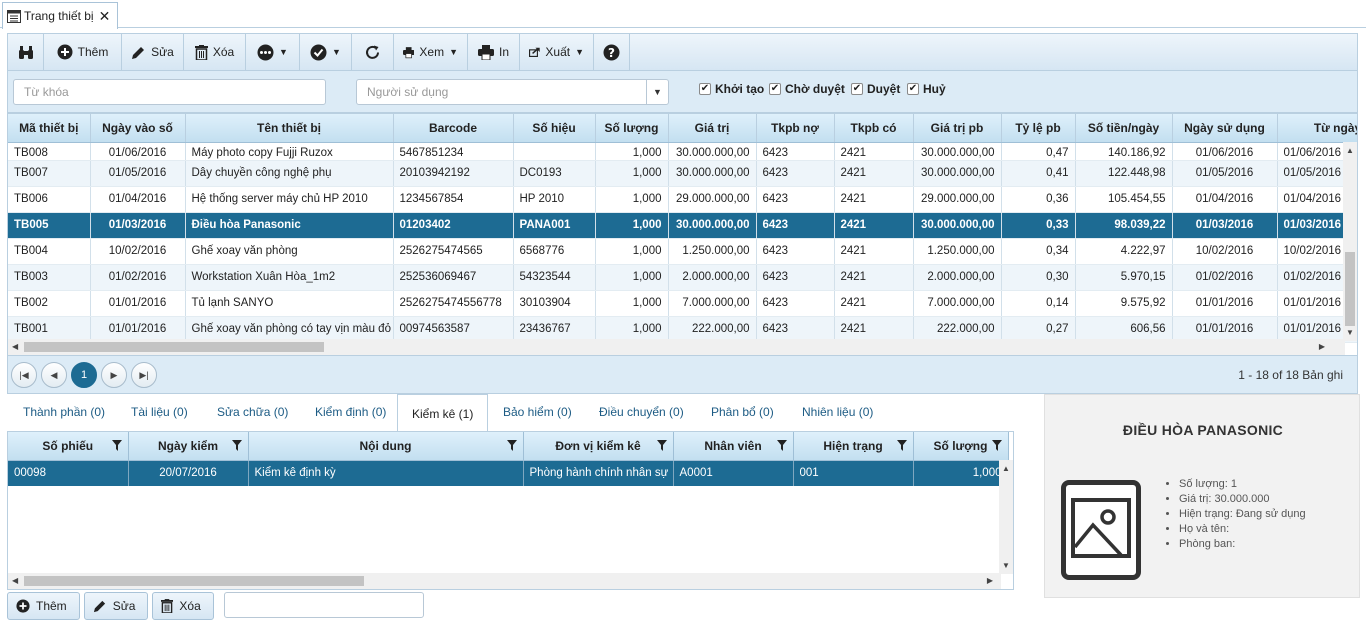 The width and height of the screenshot is (1366, 623). I want to click on tab-nhien-lieu: Nhiên liệu (0), so click(837, 412).